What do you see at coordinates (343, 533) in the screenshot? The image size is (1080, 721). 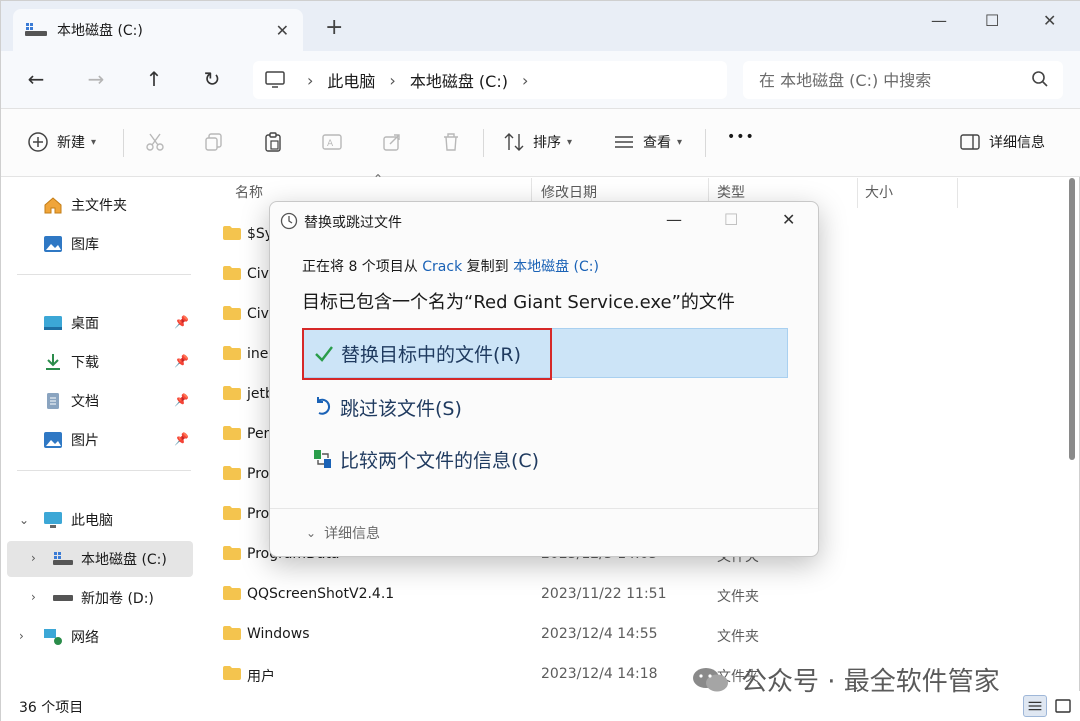 I see `more-details-toggle: ⌄ 详细信息` at bounding box center [343, 533].